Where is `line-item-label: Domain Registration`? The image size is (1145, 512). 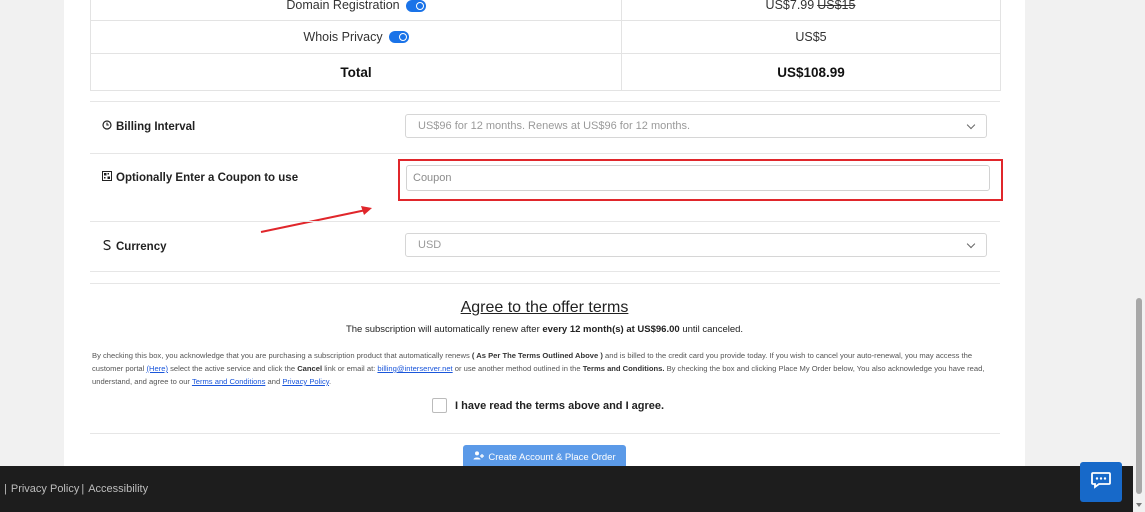
line-item-label: Domain Registration is located at coordinates (356, 10).